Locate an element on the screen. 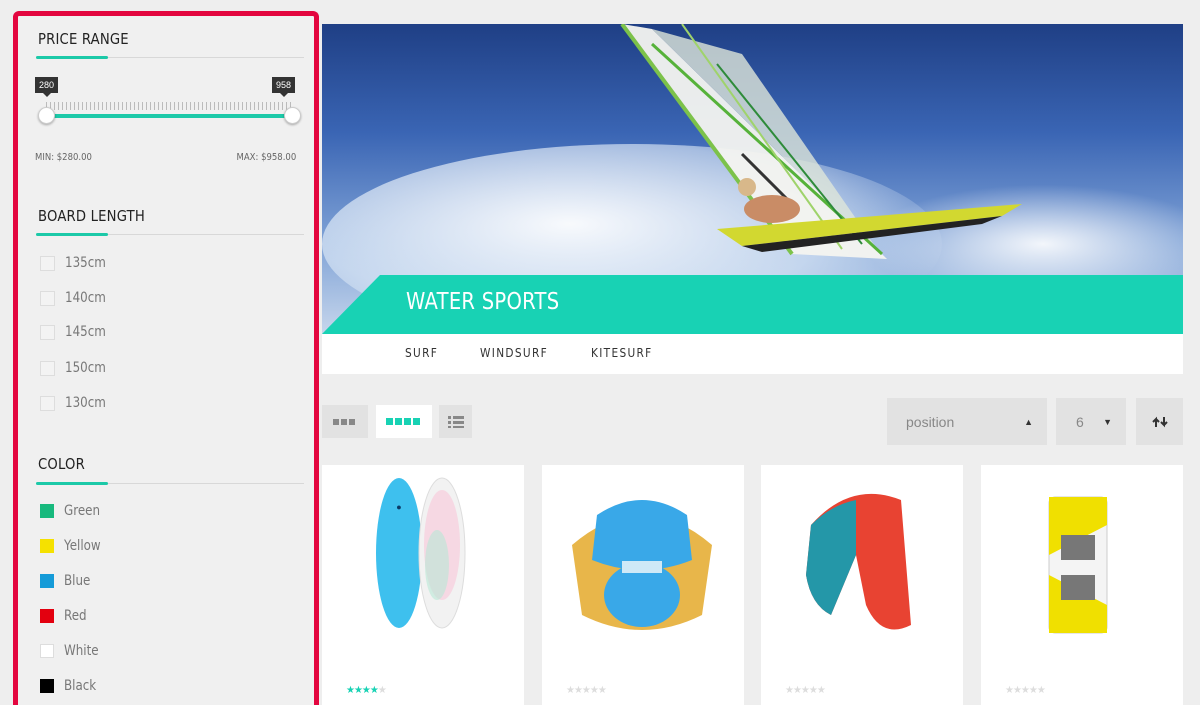 This screenshot has width=1200, height=705. option-label: Yellow is located at coordinates (82, 546).